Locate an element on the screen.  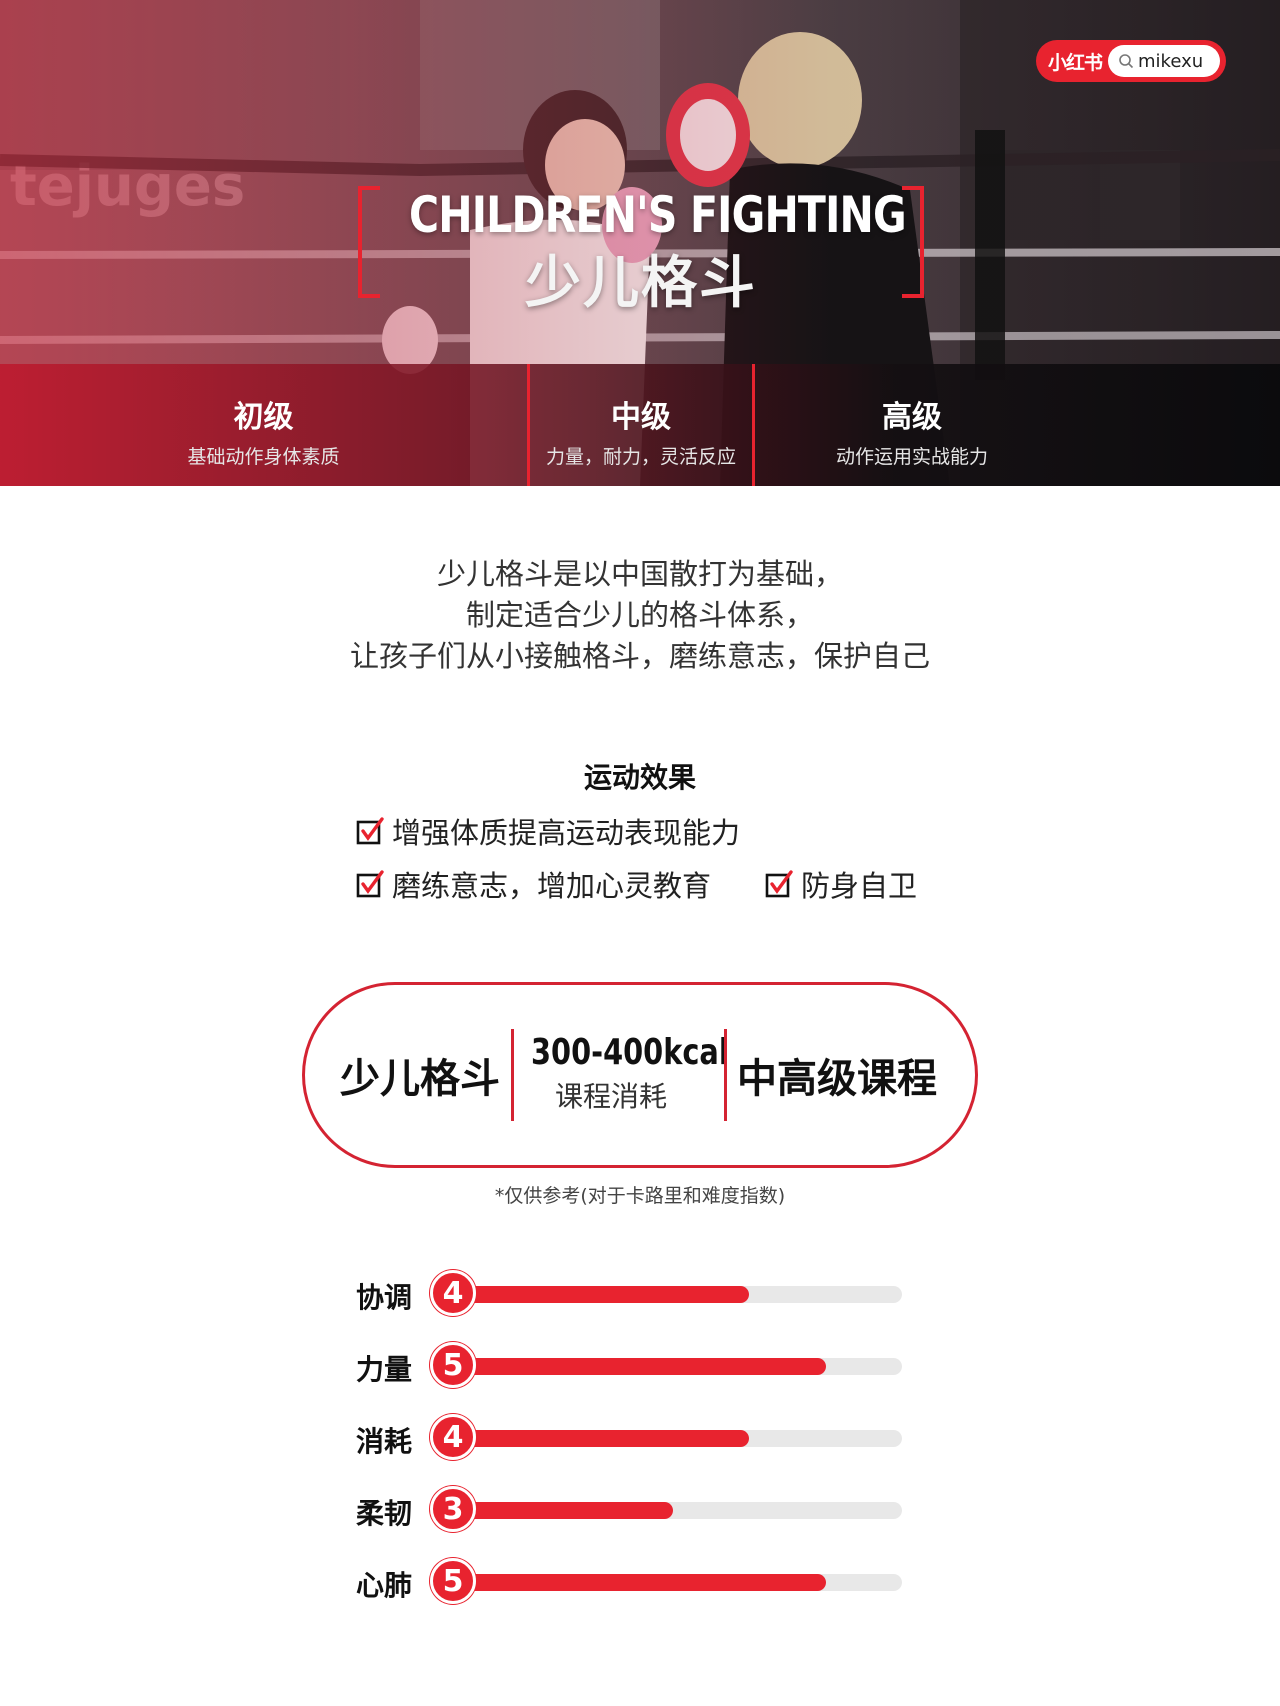
brand-logo: 小红书 is located at coordinates (1075, 62).